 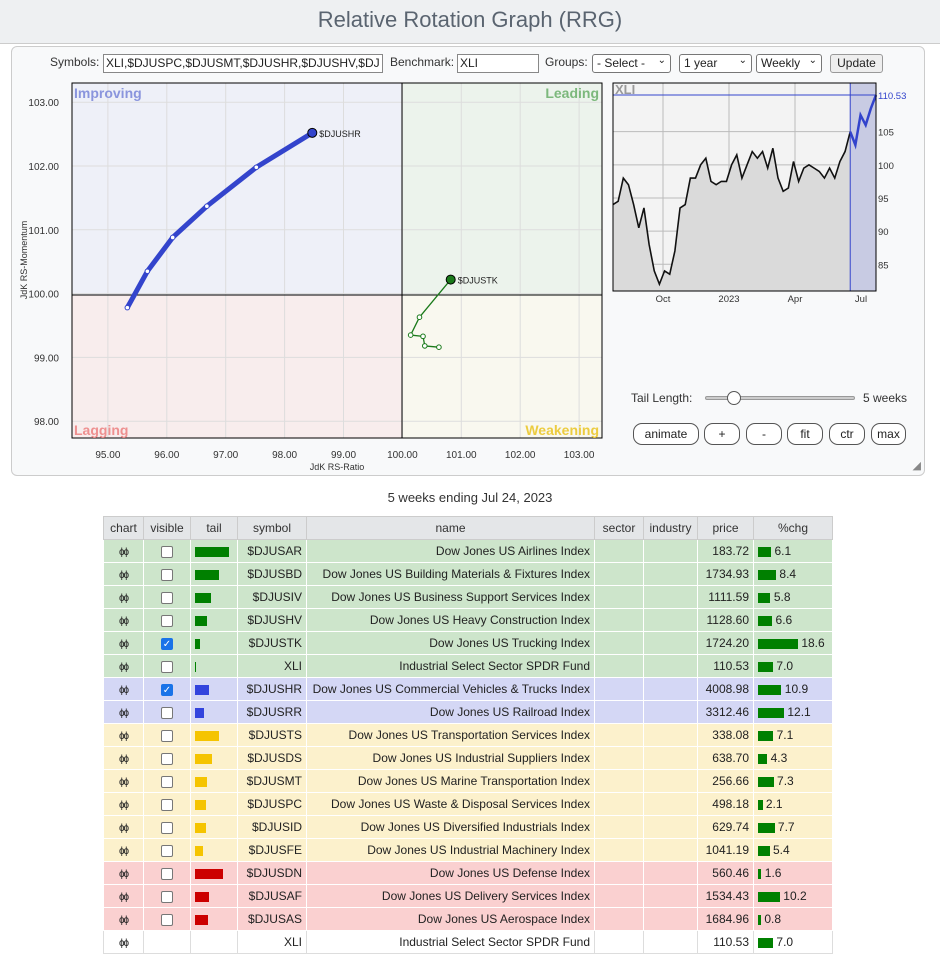 I want to click on groups-select: - Select - ⌄, so click(x=631, y=63).